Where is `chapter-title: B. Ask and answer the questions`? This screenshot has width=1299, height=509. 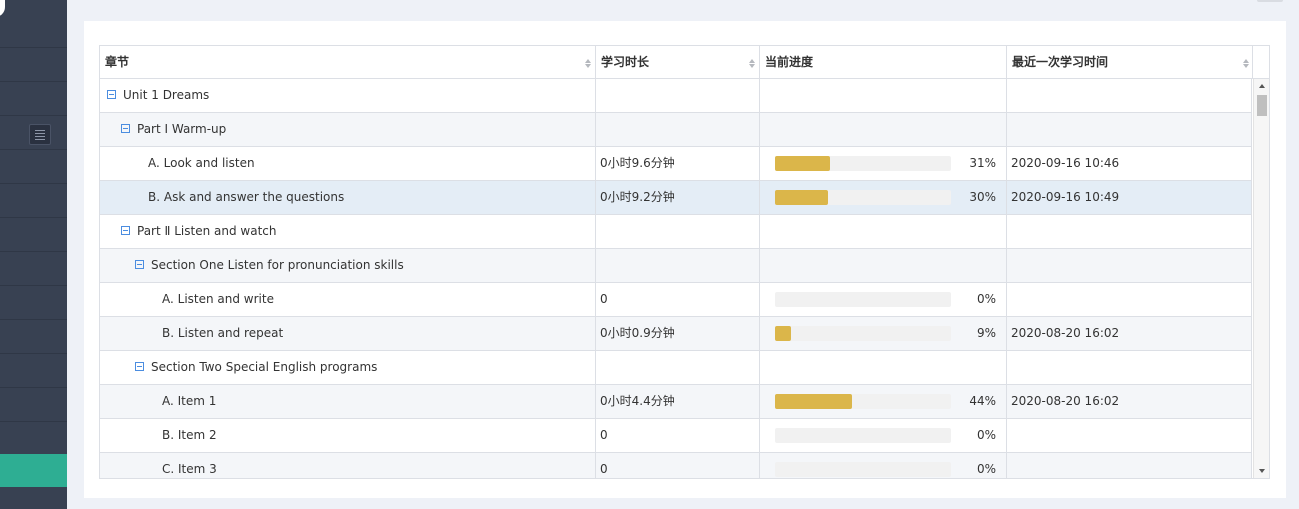
chapter-title: B. Ask and answer the questions is located at coordinates (246, 197).